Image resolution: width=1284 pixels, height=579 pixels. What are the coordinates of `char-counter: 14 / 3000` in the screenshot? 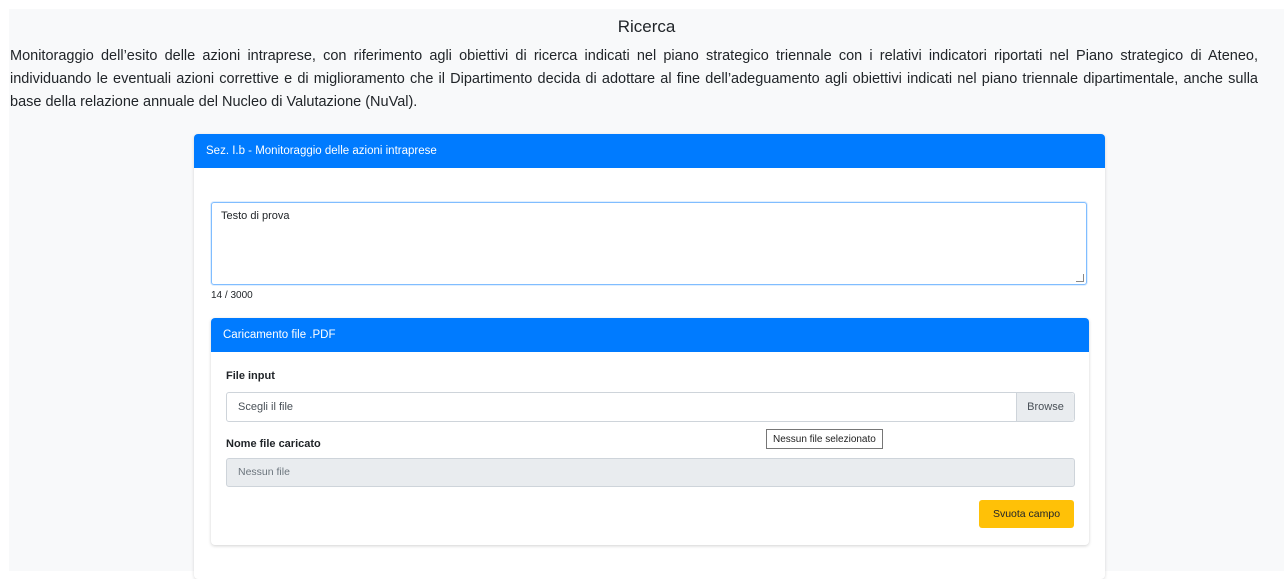 It's located at (232, 295).